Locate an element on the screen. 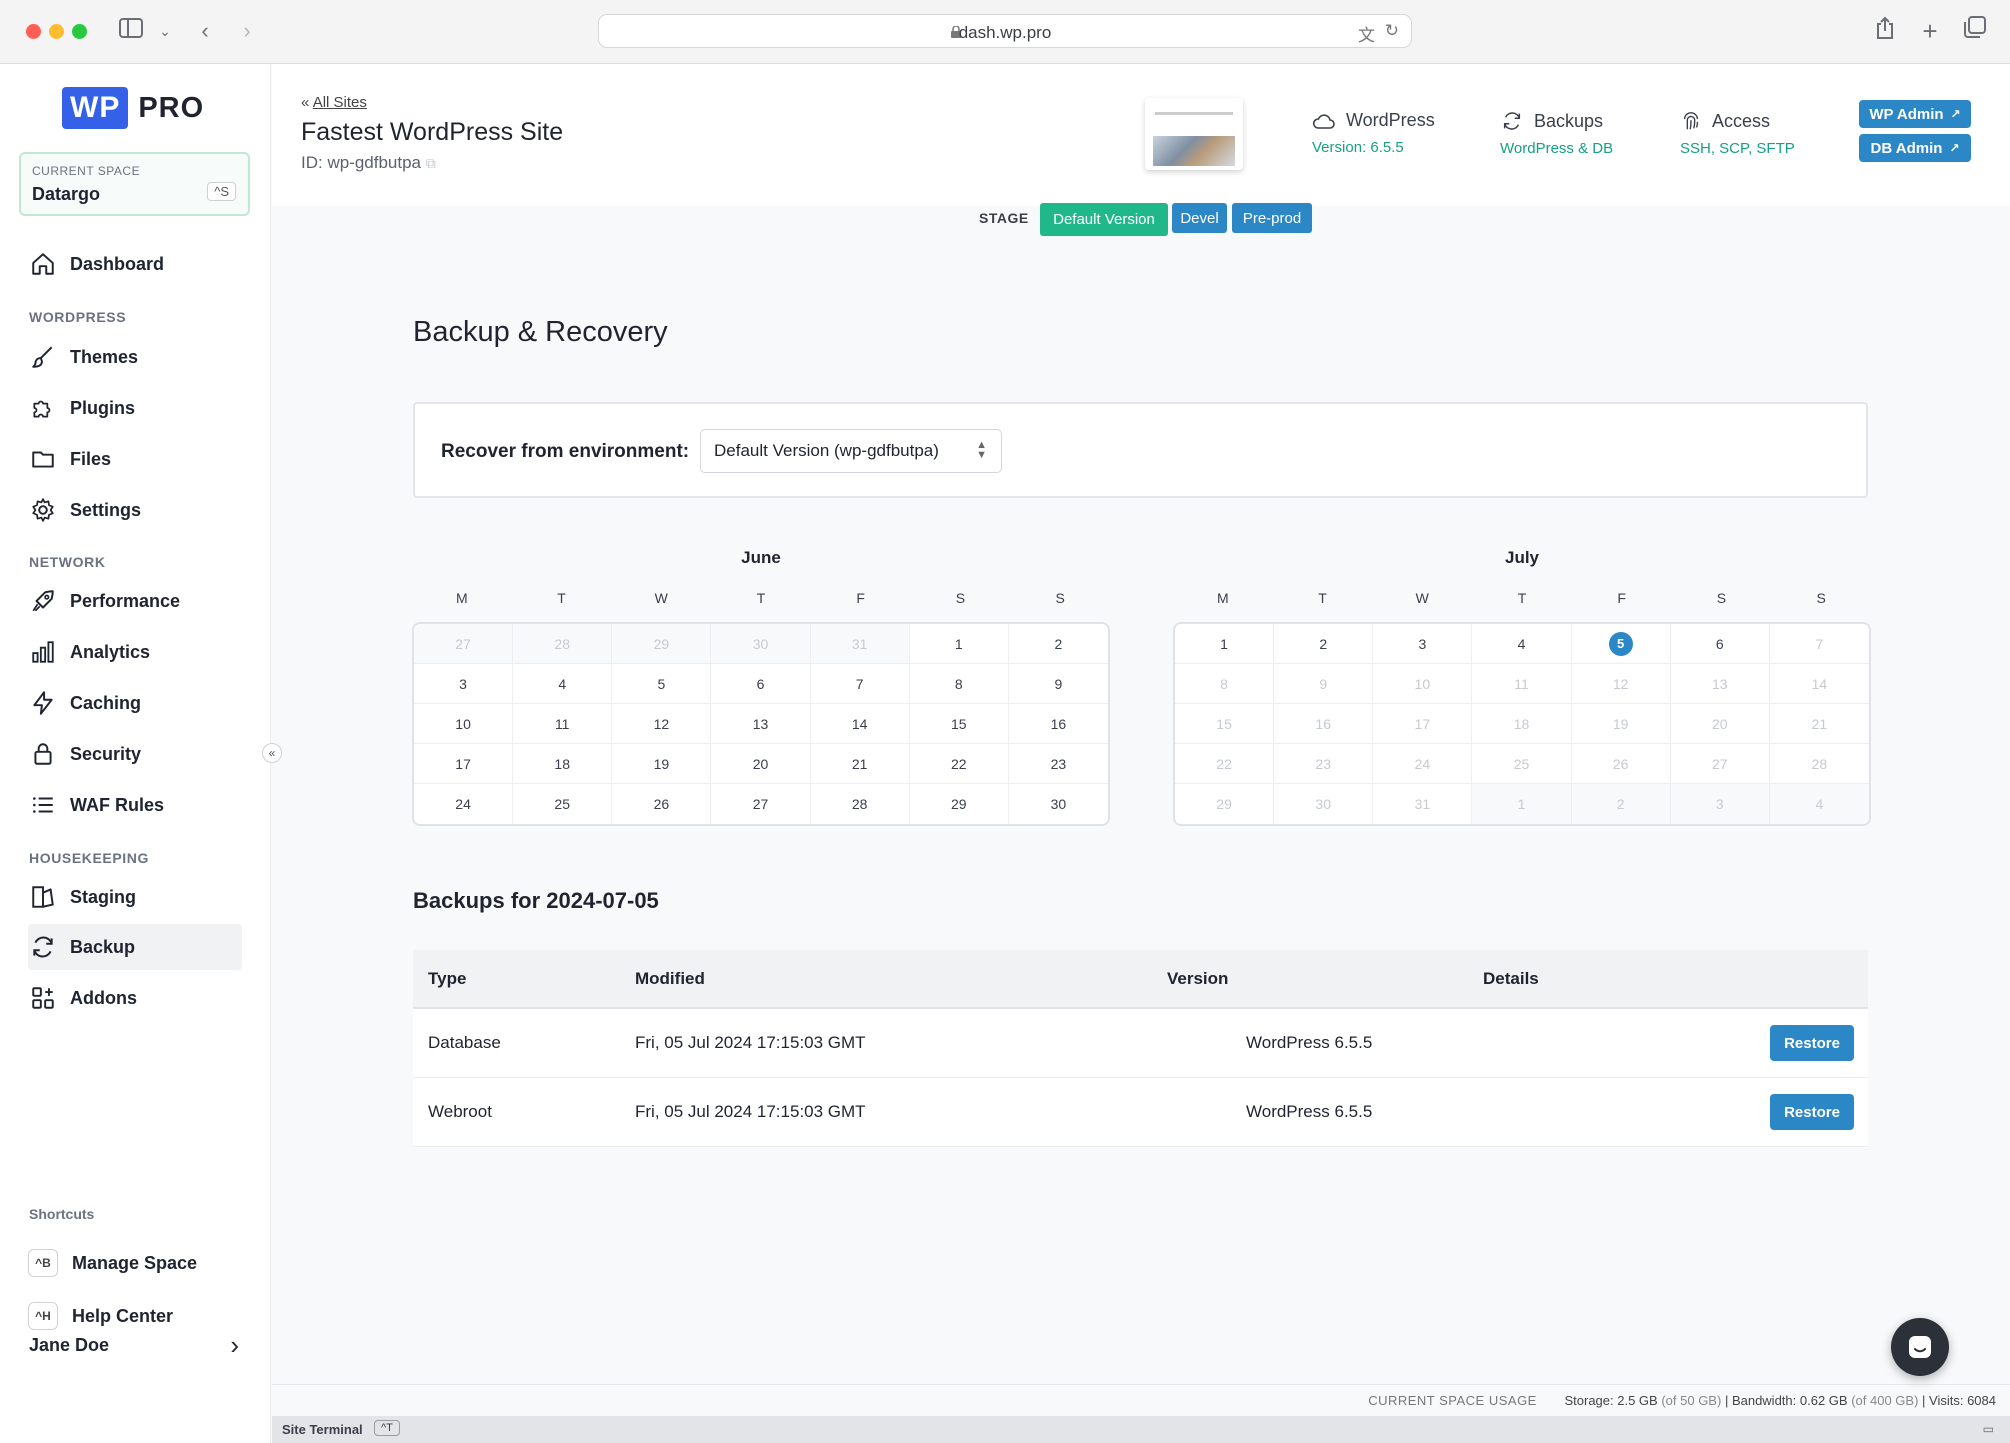 The height and width of the screenshot is (1443, 2010). sidebar-item-security: Security is located at coordinates (135, 754).